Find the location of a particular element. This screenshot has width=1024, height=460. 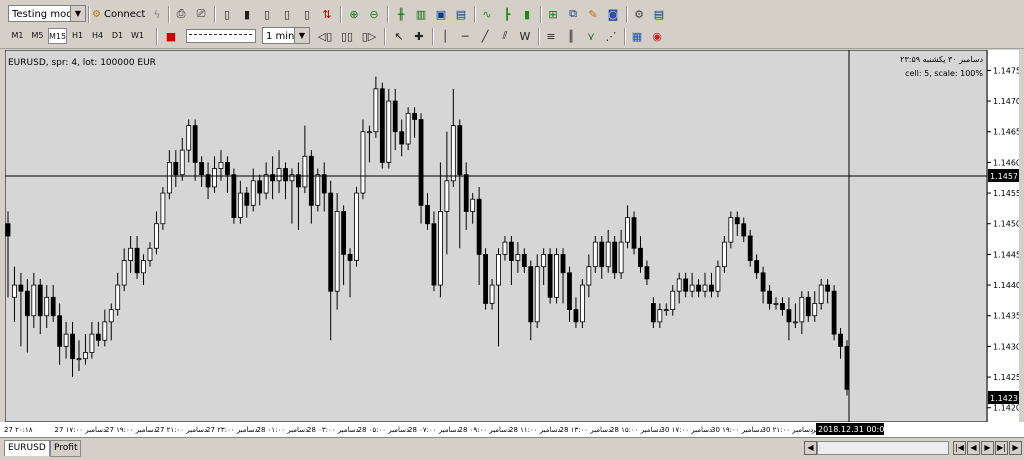

save-disk-icon: ◙ is located at coordinates (613, 14).